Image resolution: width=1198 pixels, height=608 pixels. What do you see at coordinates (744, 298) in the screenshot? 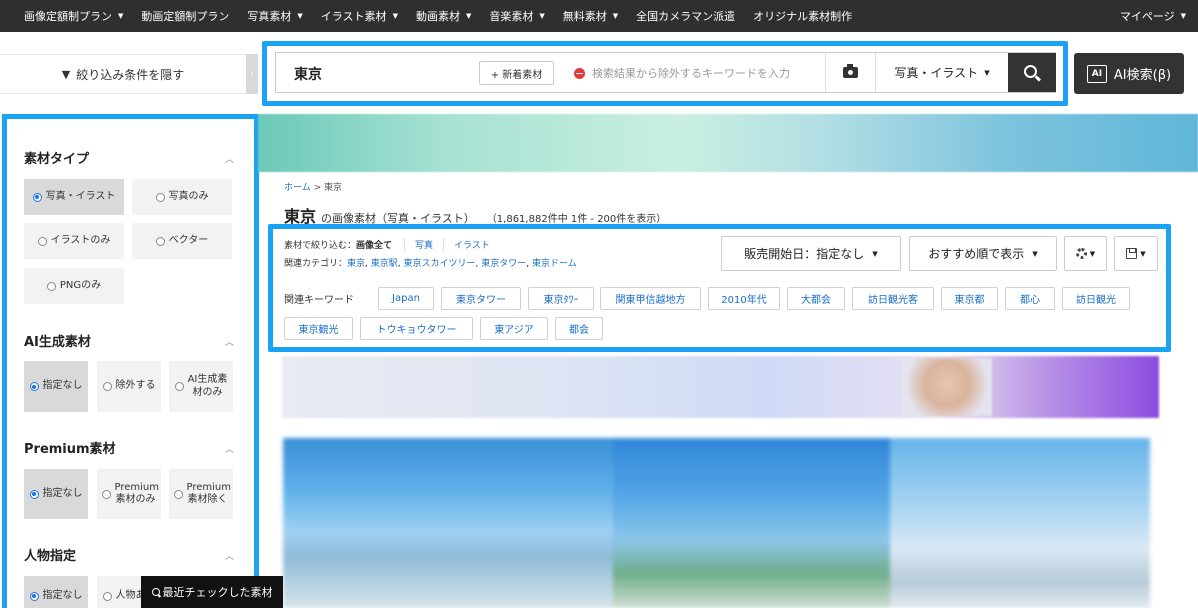
I see `keyword-tag: 2010年代` at bounding box center [744, 298].